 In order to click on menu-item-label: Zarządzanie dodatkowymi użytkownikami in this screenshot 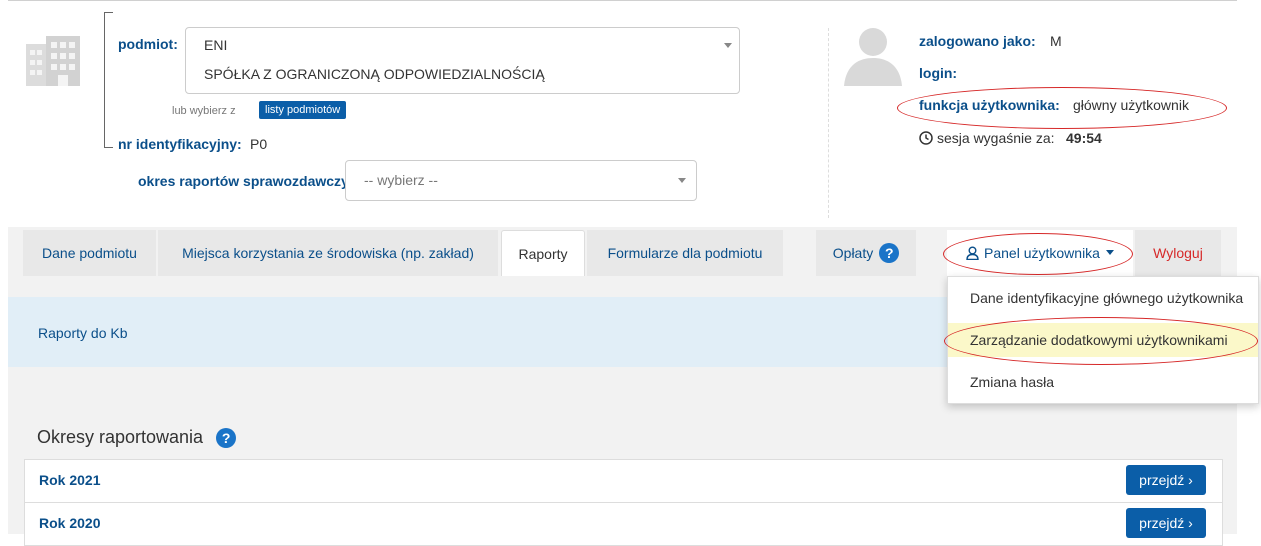, I will do `click(1099, 340)`.